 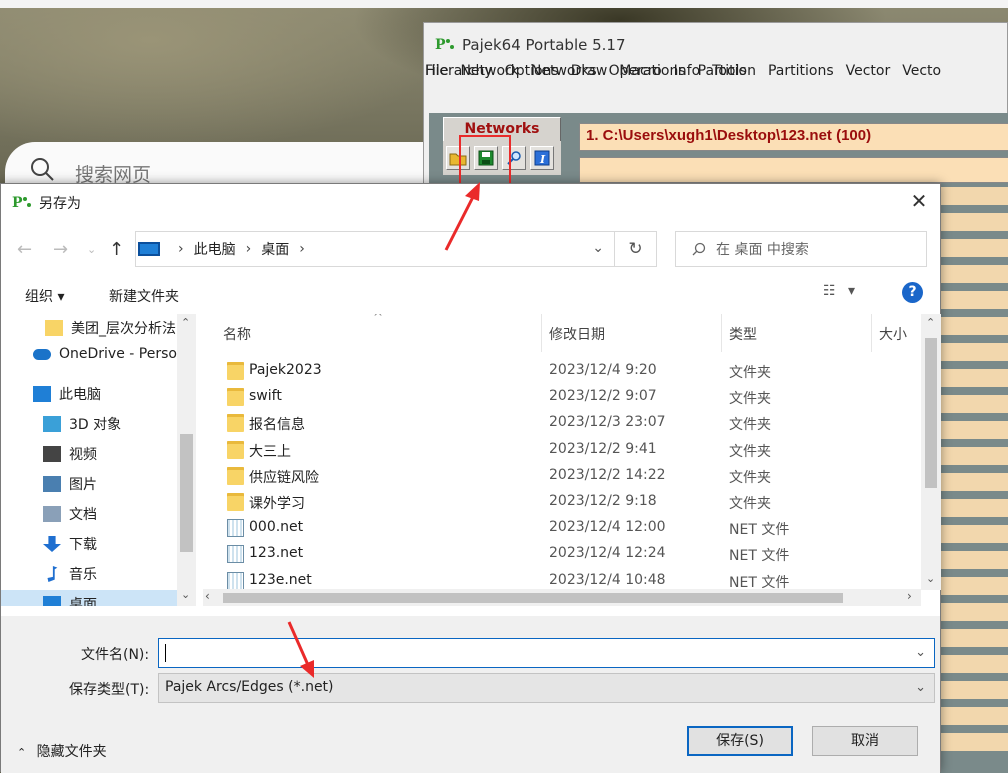 I want to click on sidebar-item-label: OneDrive - Personal, so click(x=118, y=354).